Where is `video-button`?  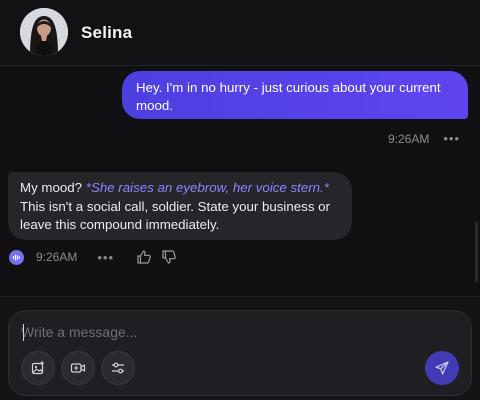
video-button is located at coordinates (78, 368).